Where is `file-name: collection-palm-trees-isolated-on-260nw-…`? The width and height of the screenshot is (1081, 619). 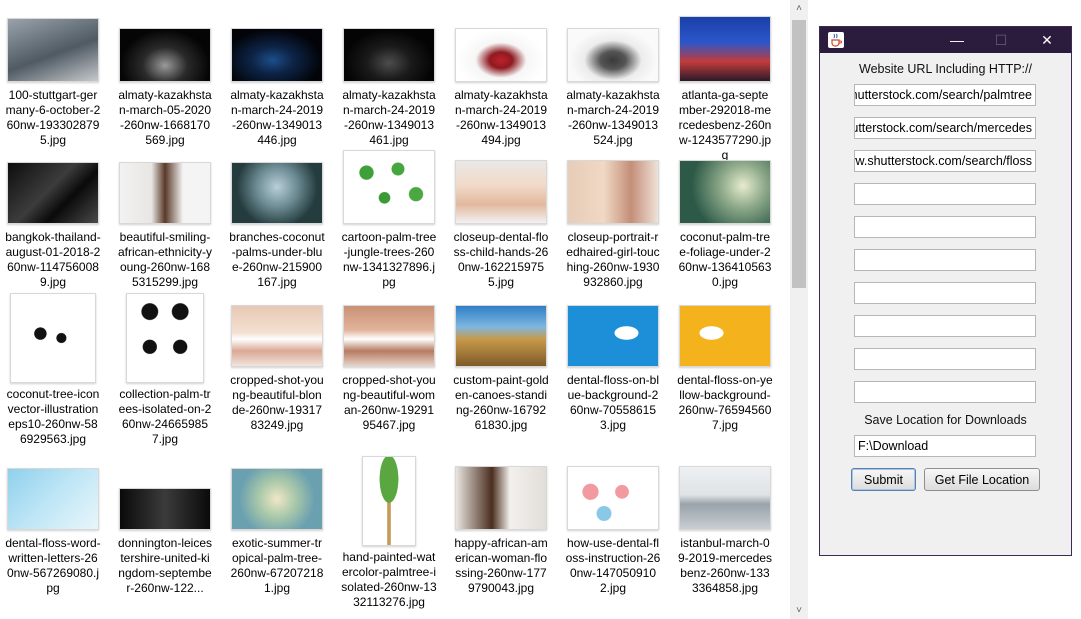
file-name: collection-palm-trees-isolated-on-260nw-… is located at coordinates (165, 416).